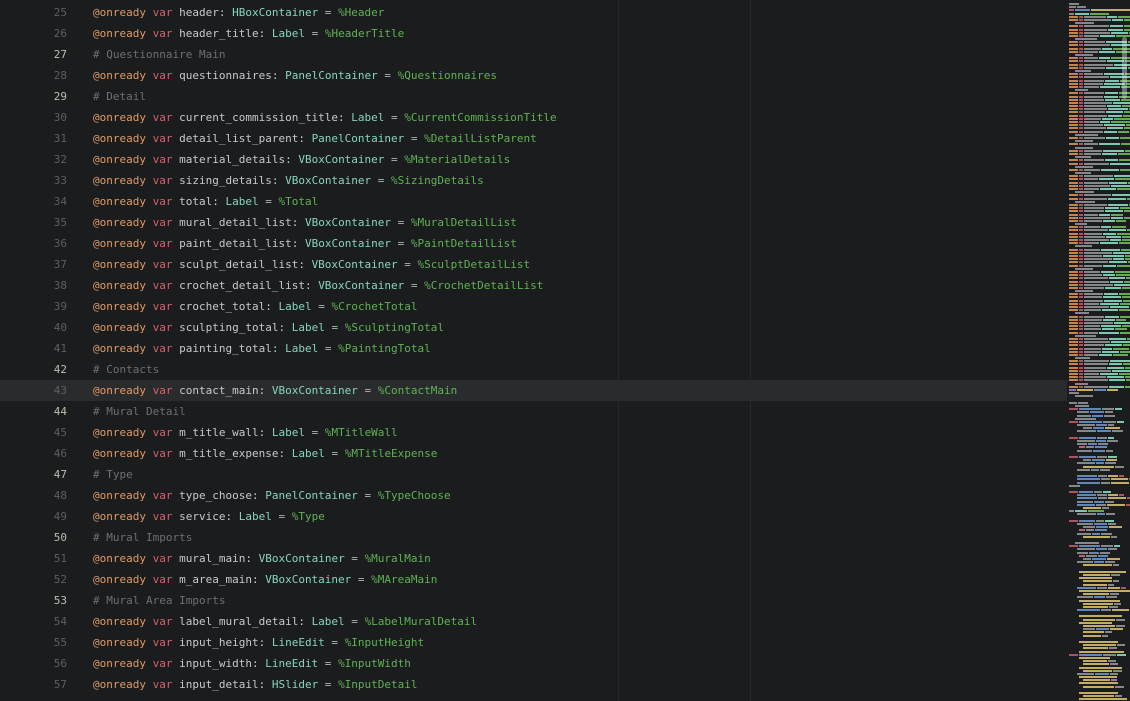 This screenshot has width=1130, height=701. What do you see at coordinates (33, 264) in the screenshot?
I see `line-number: 37` at bounding box center [33, 264].